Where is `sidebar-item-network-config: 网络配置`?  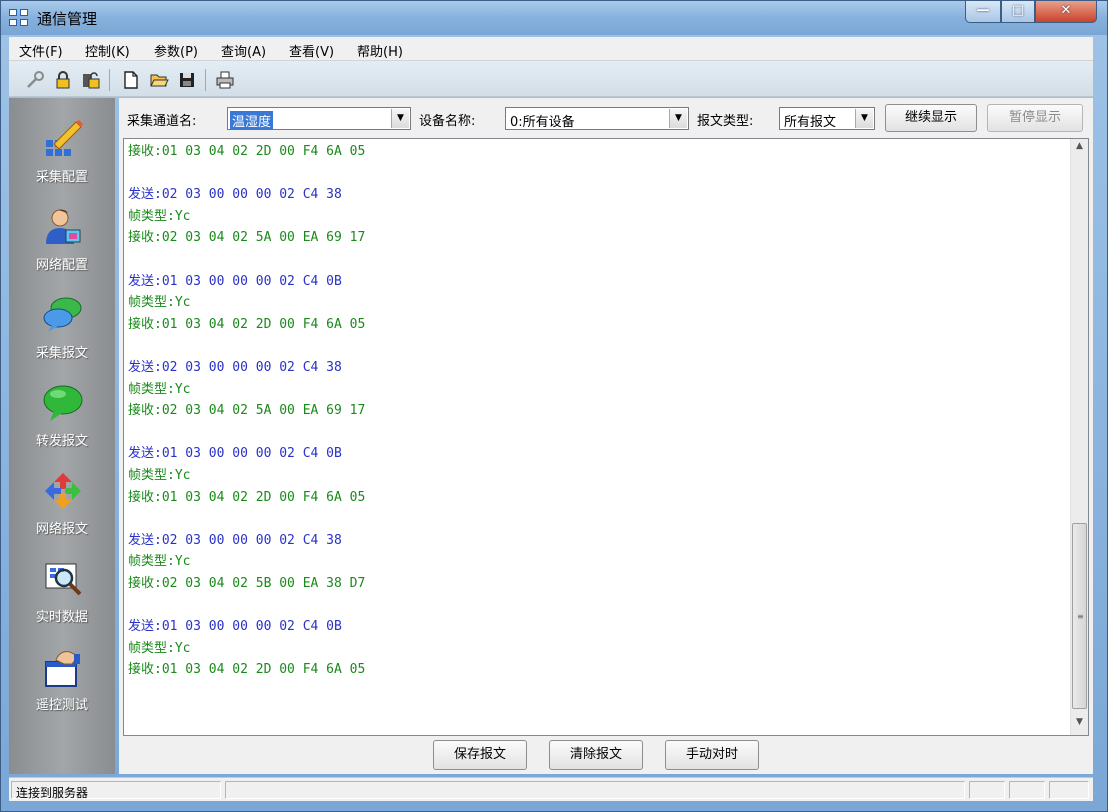 sidebar-item-network-config: 网络配置 is located at coordinates (62, 248).